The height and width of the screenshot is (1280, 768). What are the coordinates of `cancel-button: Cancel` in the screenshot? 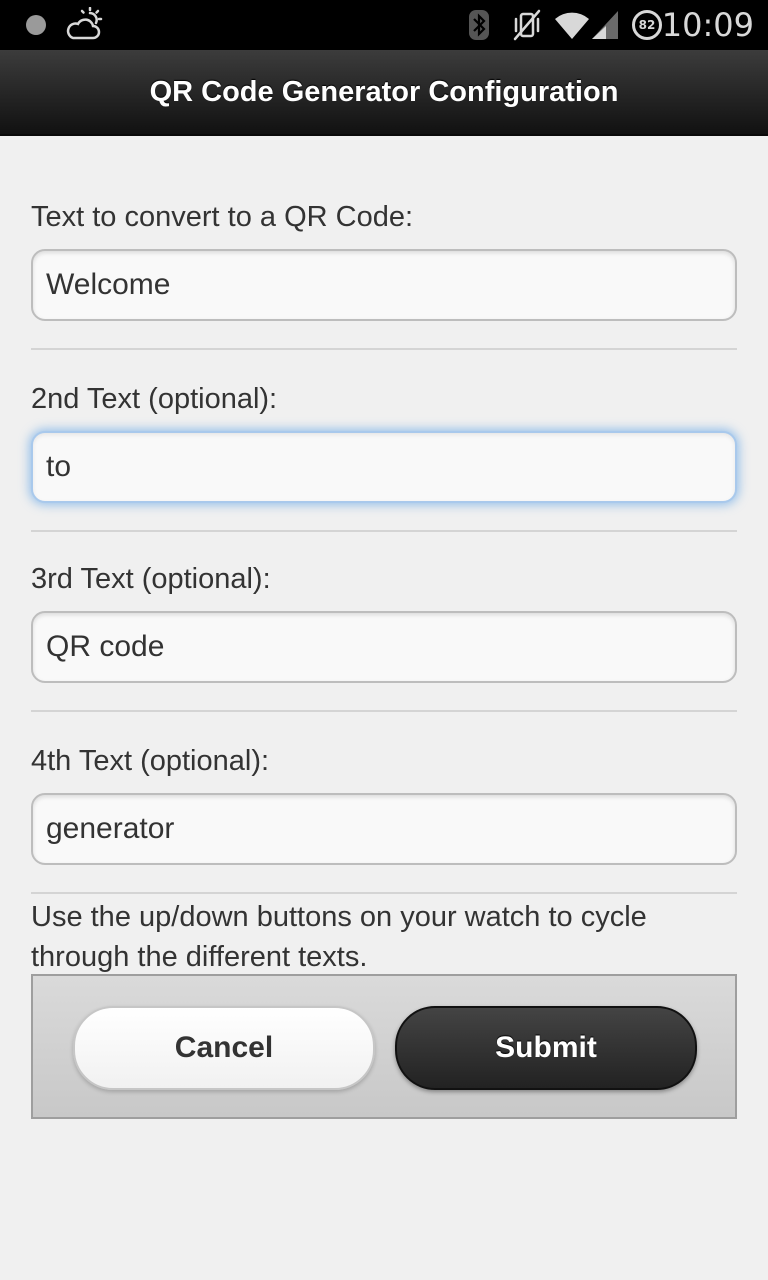 It's located at (224, 1048).